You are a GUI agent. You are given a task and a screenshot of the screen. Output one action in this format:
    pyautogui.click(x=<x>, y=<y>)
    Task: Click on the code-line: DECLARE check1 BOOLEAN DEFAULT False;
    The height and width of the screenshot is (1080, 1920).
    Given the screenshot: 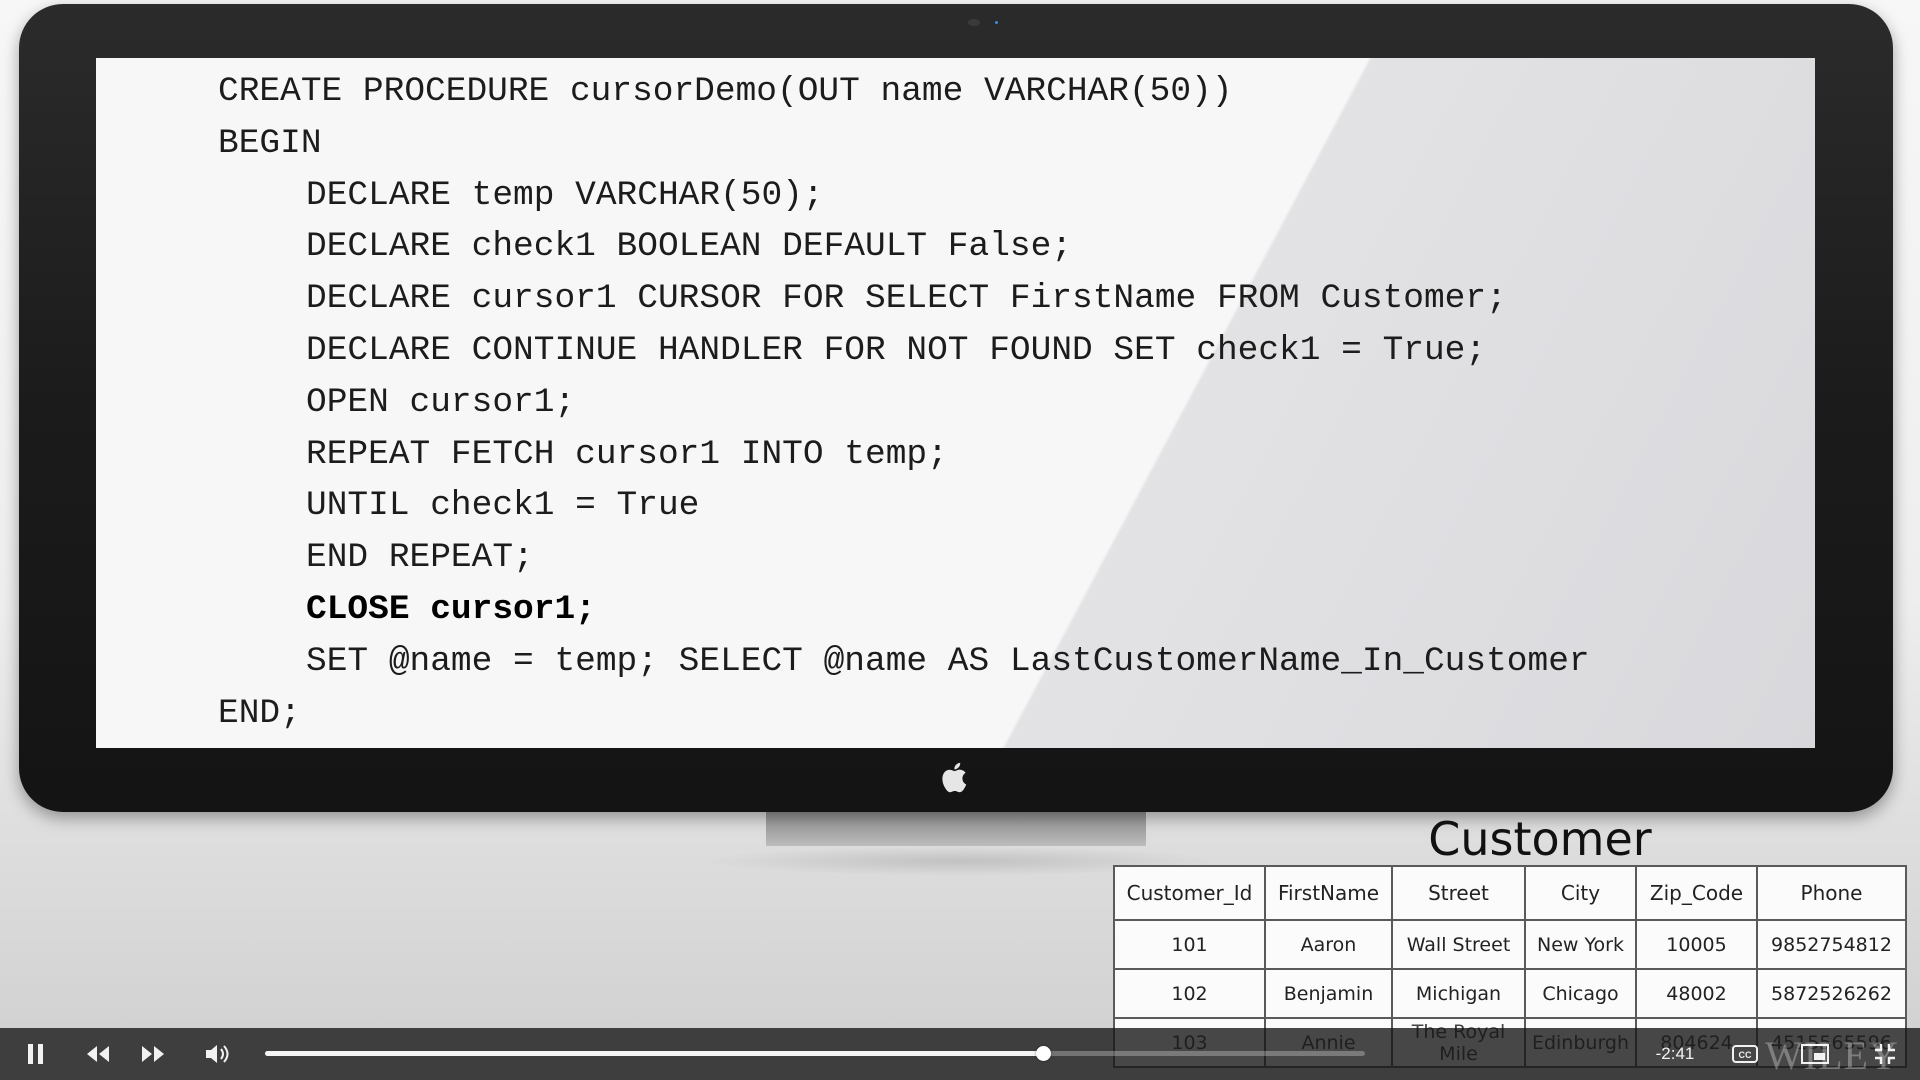 What is the action you would take?
    pyautogui.click(x=689, y=247)
    